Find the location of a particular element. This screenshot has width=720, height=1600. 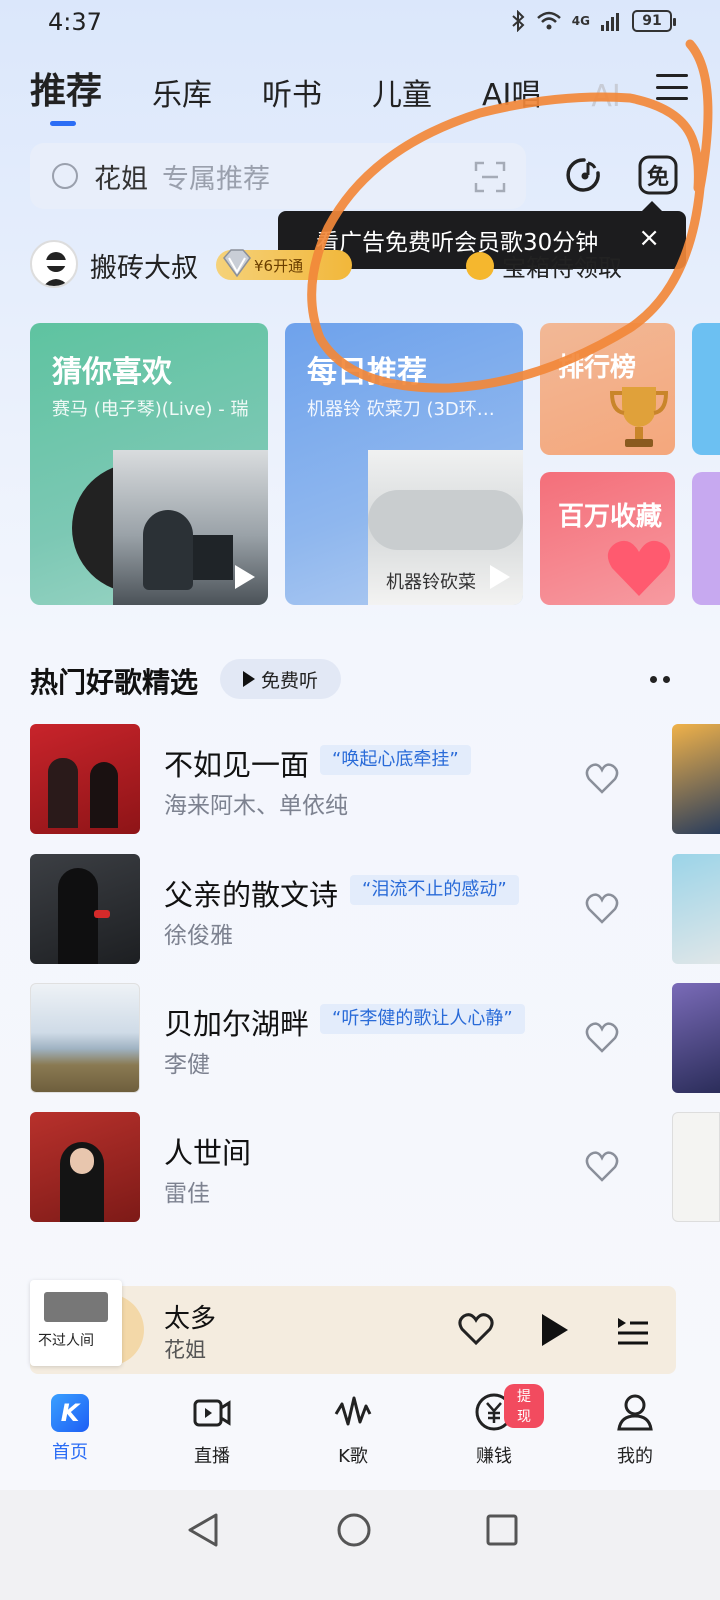

free-listen-icon: 免 is located at coordinates (658, 175).